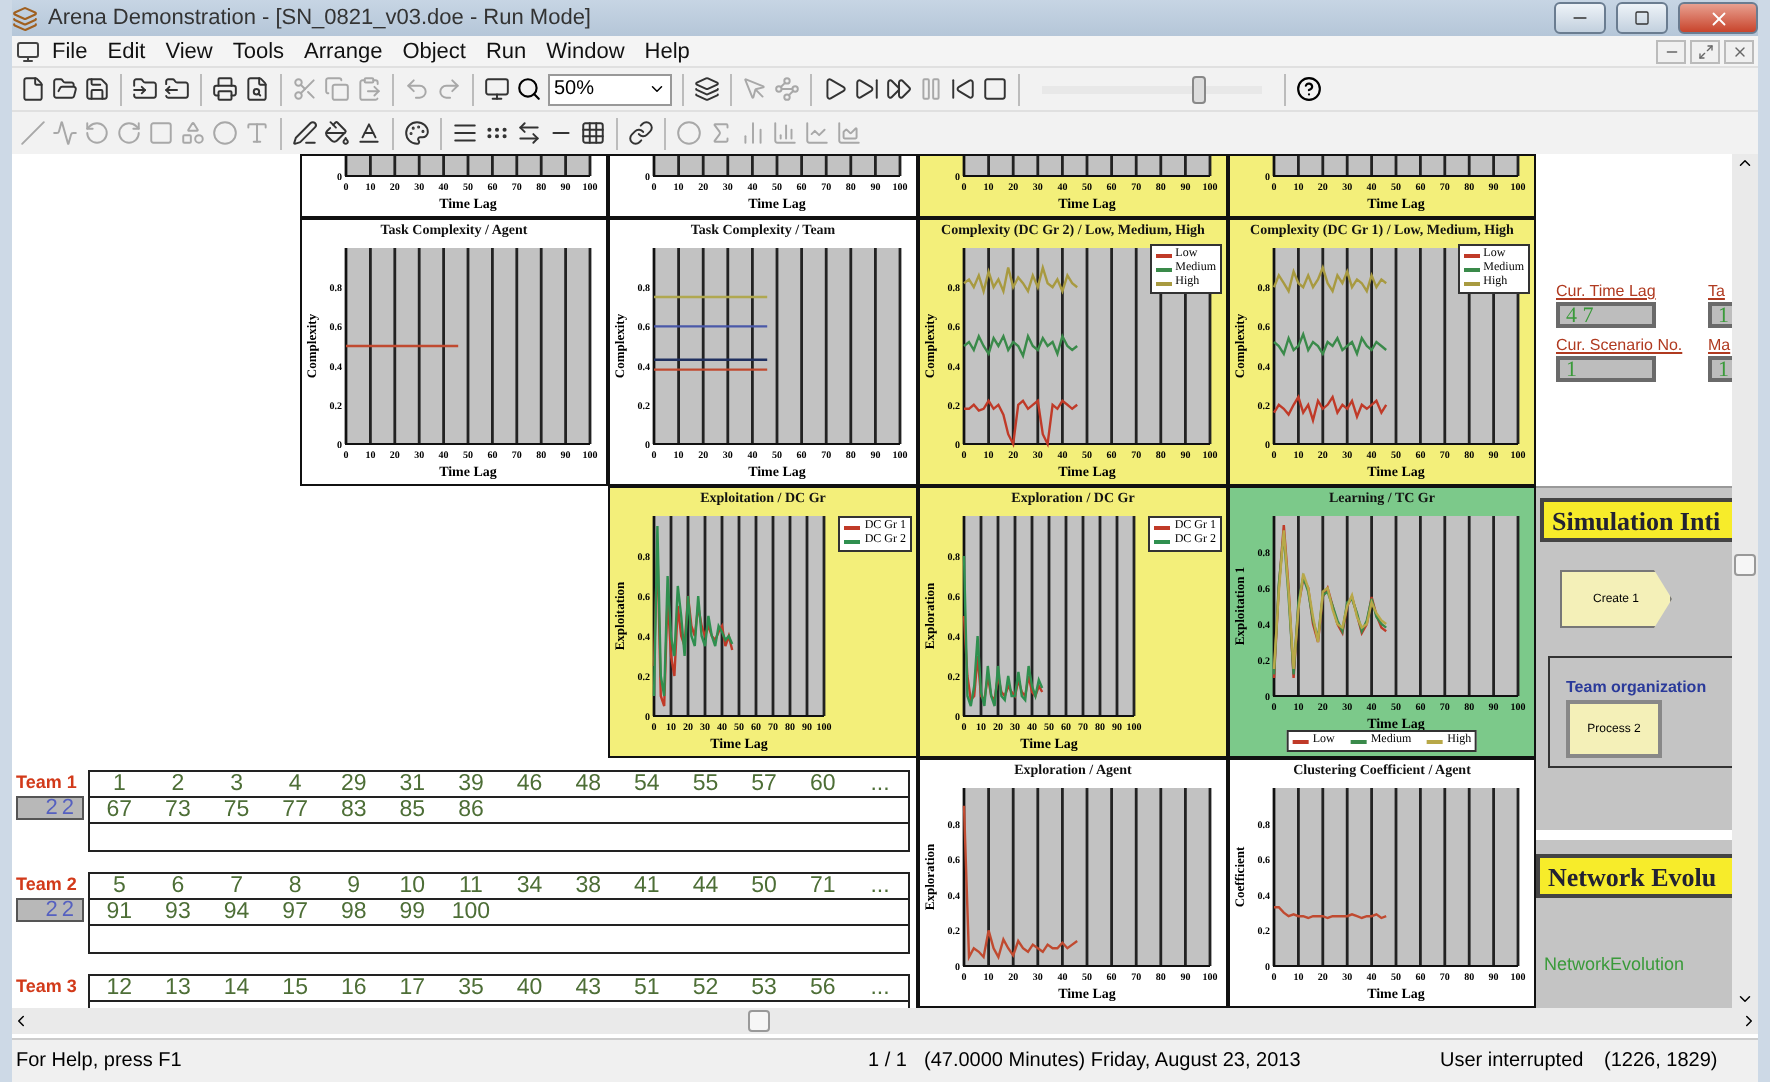 The height and width of the screenshot is (1082, 1770). What do you see at coordinates (1745, 581) in the screenshot?
I see `vertical-scrollbar` at bounding box center [1745, 581].